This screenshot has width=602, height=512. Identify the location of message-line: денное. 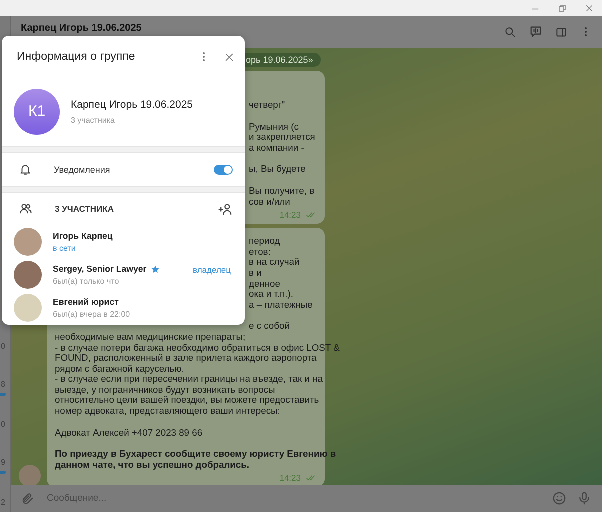
(264, 284).